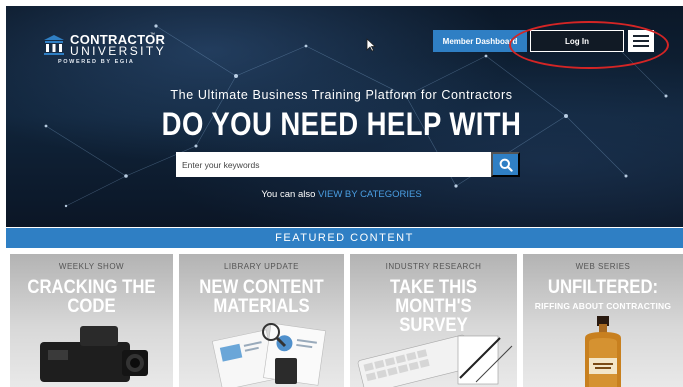  What do you see at coordinates (371, 45) in the screenshot?
I see `mouse-cursor-icon` at bounding box center [371, 45].